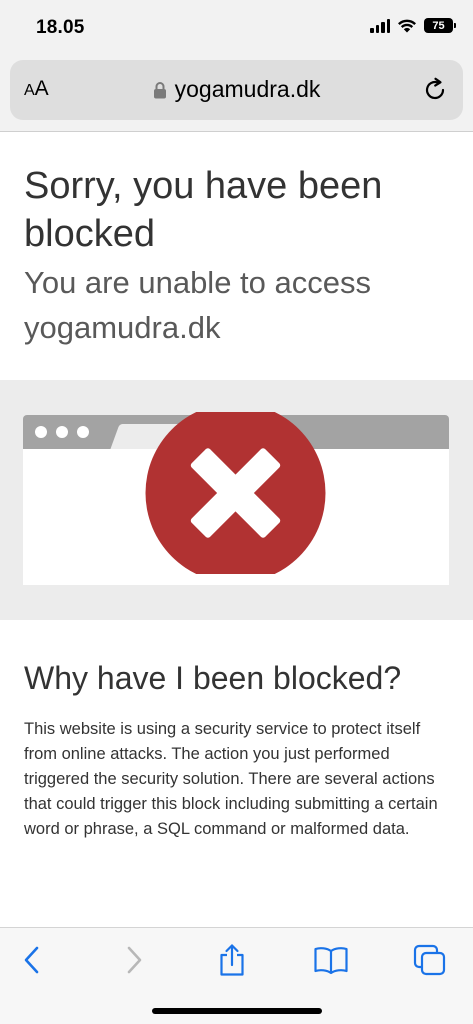 The image size is (473, 1024). What do you see at coordinates (203, 210) in the screenshot?
I see `page-title: Sorry, you have been blocked` at bounding box center [203, 210].